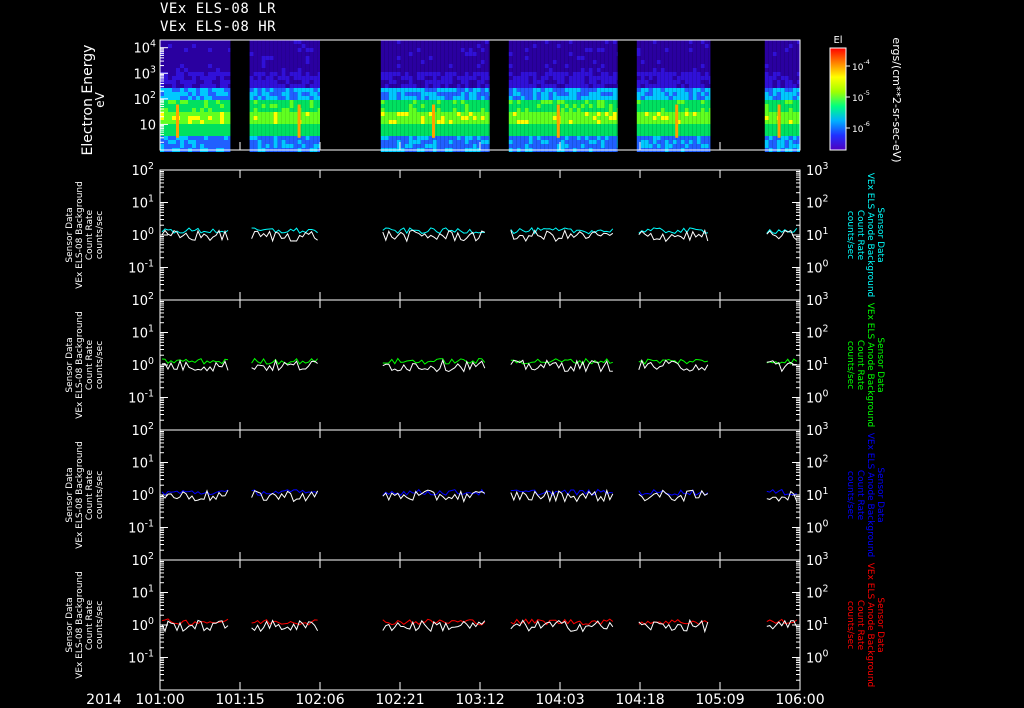 This screenshot has height=708, width=1024. What do you see at coordinates (319, 700) in the screenshot?
I see `time-tick-label: 102:06` at bounding box center [319, 700].